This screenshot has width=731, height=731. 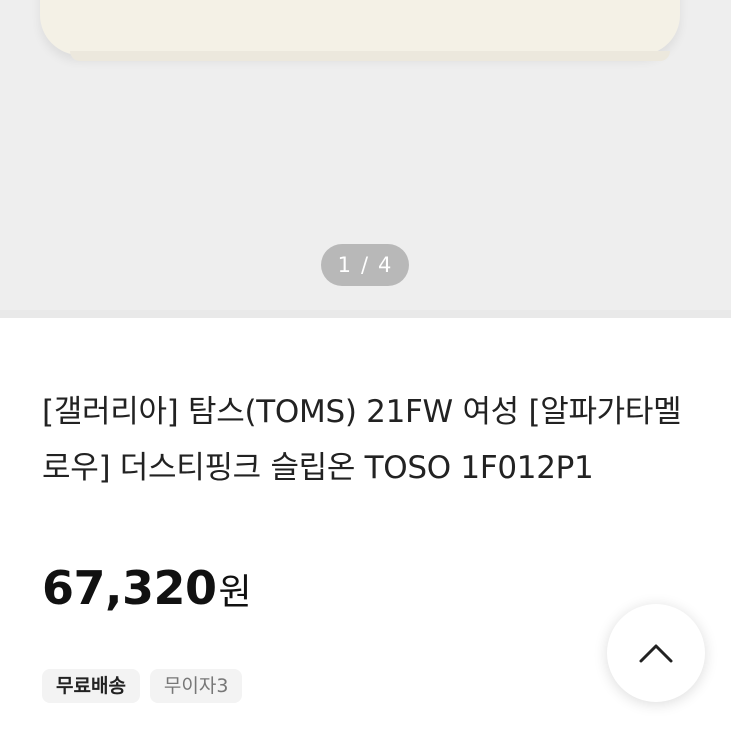 I want to click on chevron-up-icon, so click(x=656, y=653).